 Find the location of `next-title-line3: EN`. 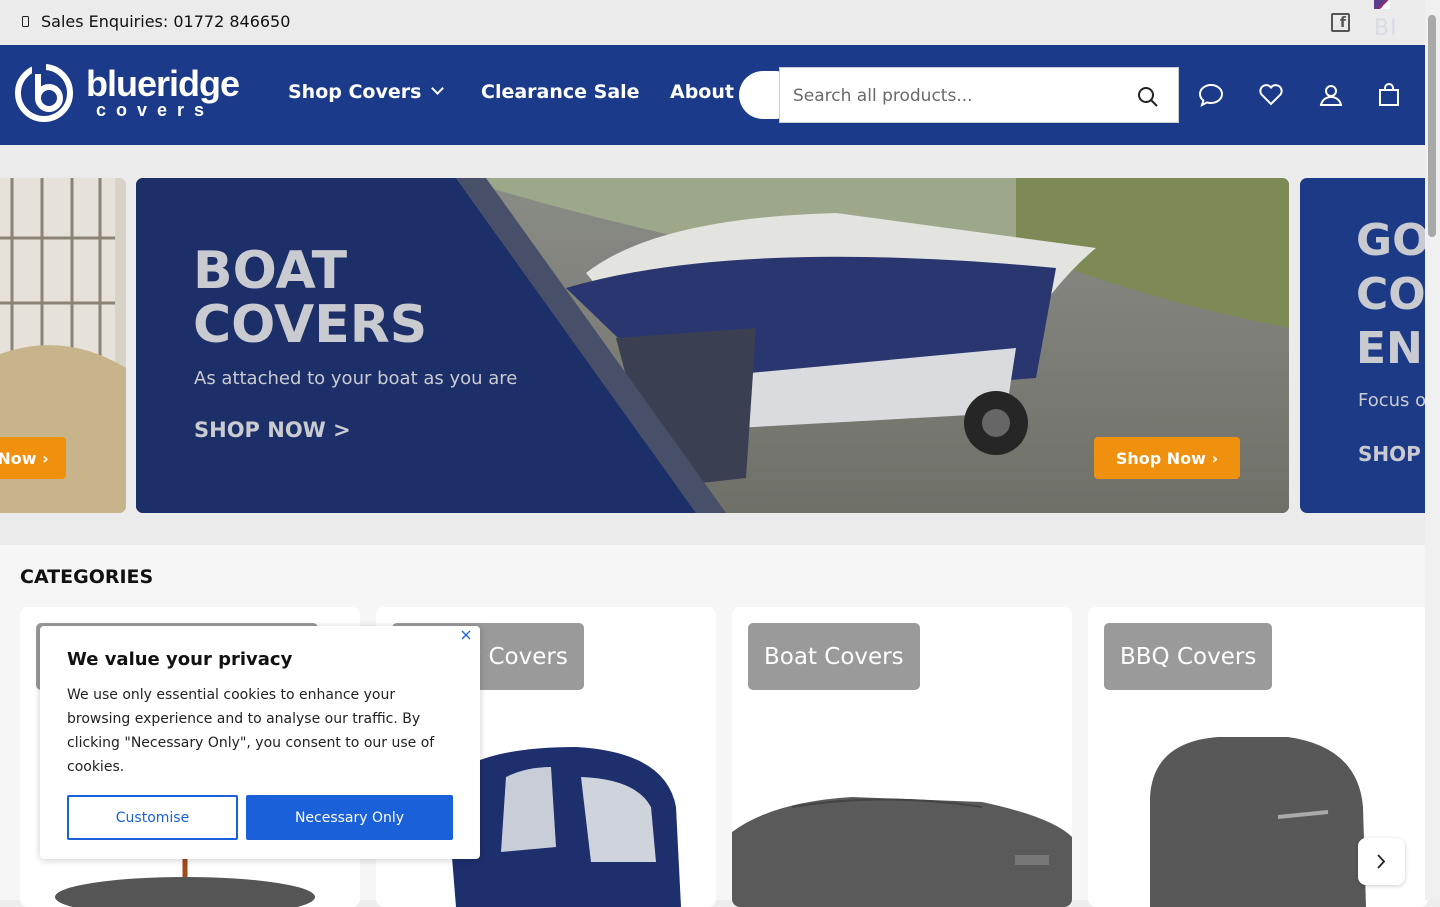

next-title-line3: EN is located at coordinates (1389, 348).